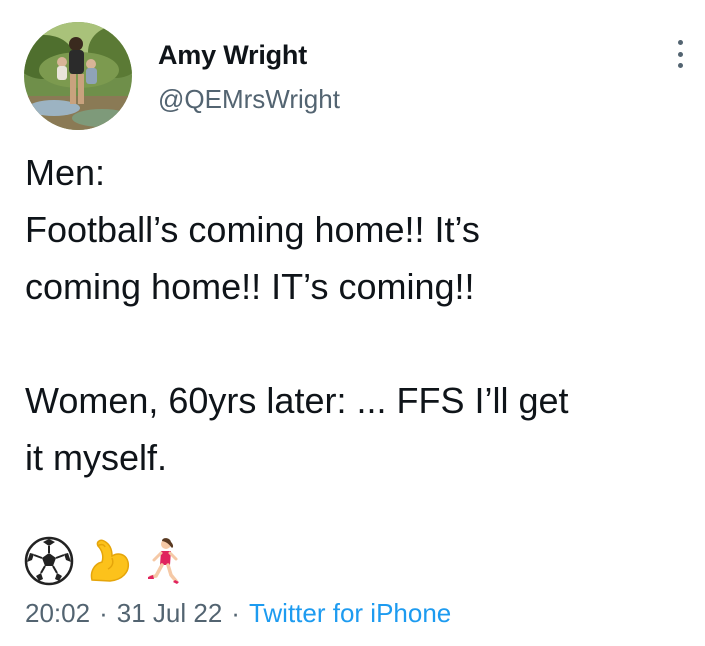 The width and height of the screenshot is (705, 646). I want to click on avatar, so click(78, 76).